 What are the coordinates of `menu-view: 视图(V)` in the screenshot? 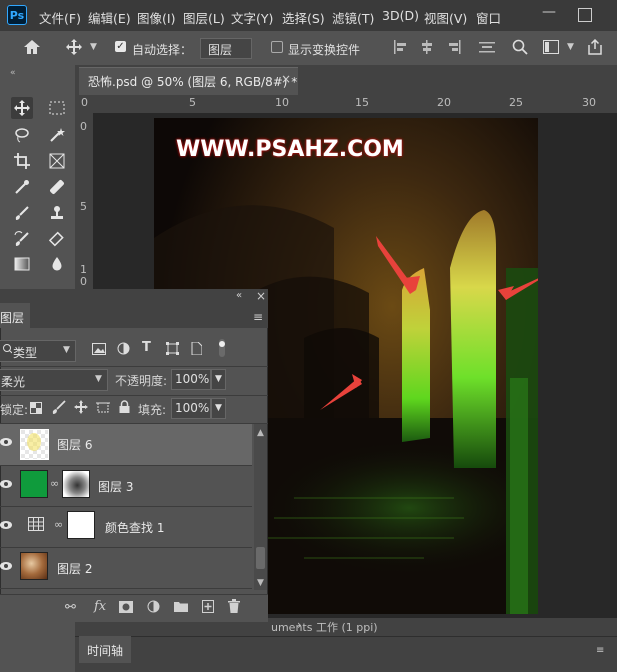 It's located at (445, 17).